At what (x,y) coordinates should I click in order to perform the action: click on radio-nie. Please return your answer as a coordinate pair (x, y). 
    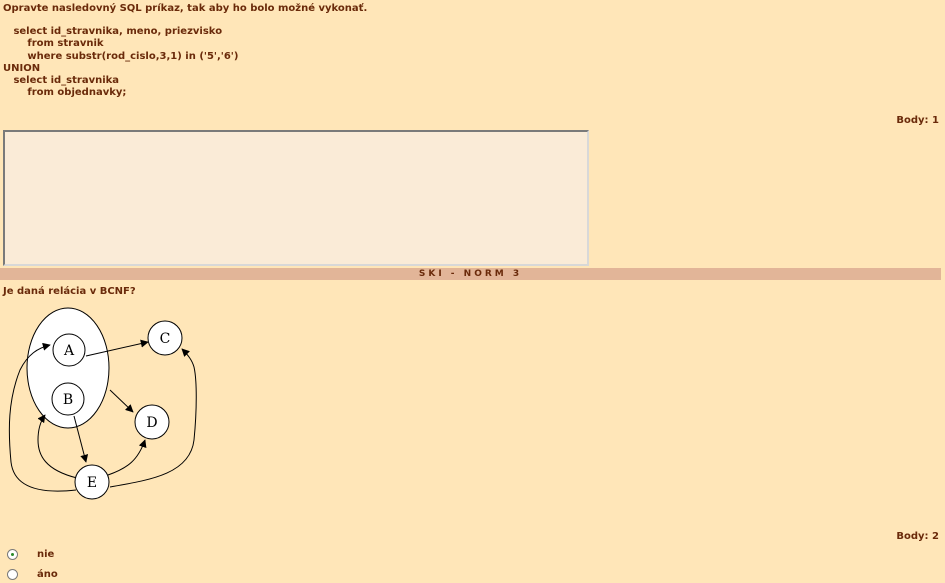
    Looking at the image, I should click on (12, 554).